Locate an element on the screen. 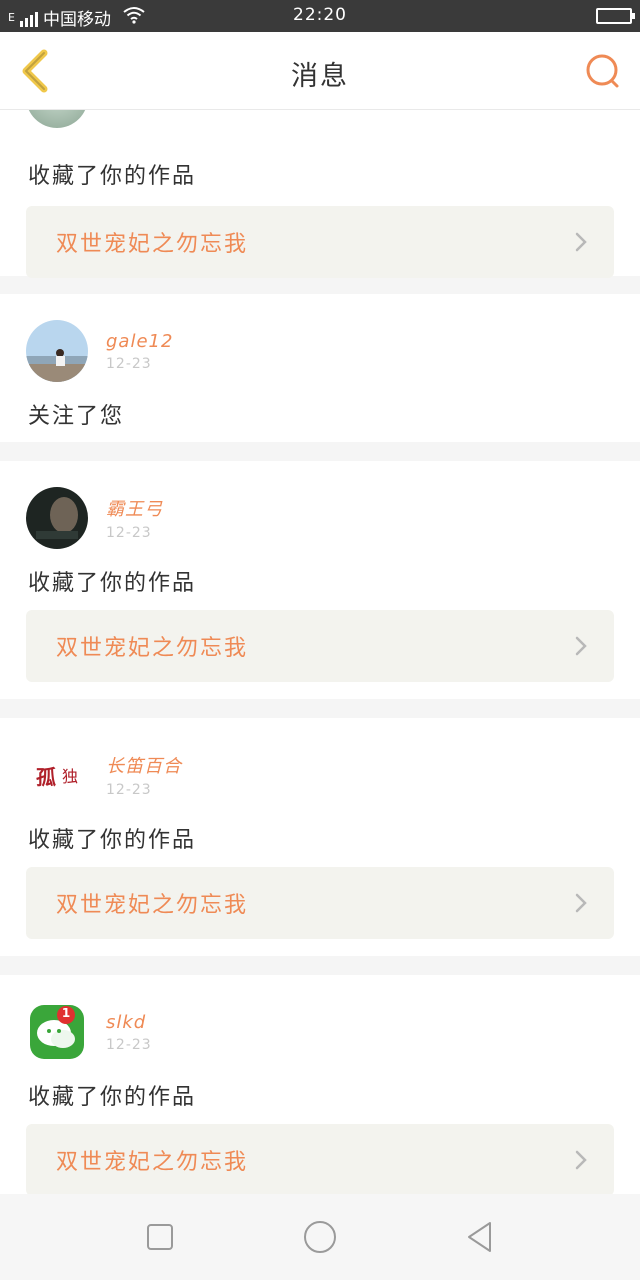 The width and height of the screenshot is (640, 1280). avatar-text: 独 is located at coordinates (69, 776).